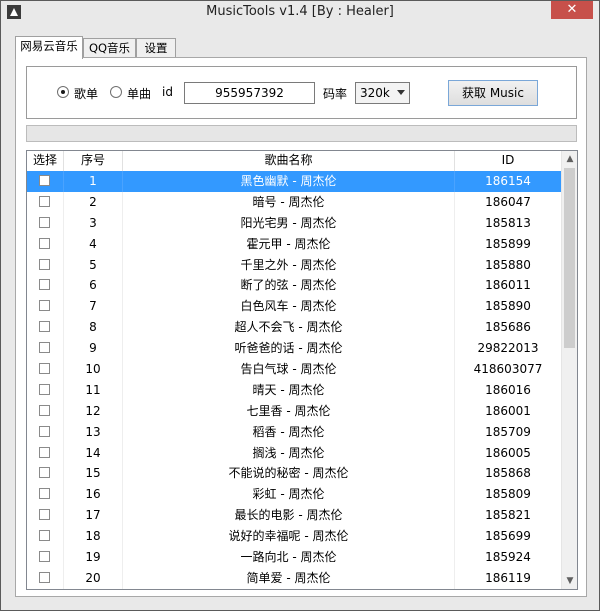 This screenshot has height=611, width=600. I want to click on song-id-cell: 186119, so click(508, 578).